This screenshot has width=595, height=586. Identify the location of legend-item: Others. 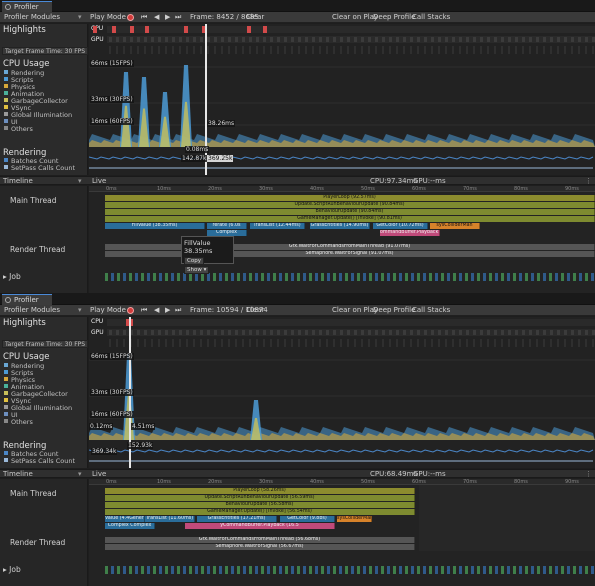
(38, 129).